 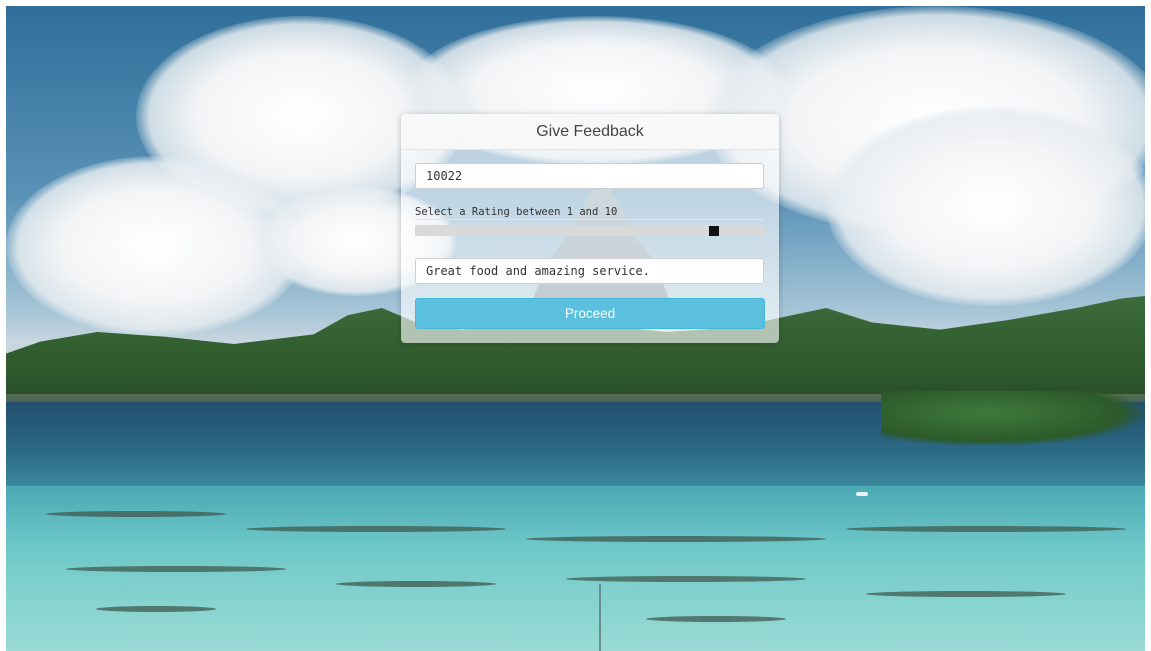 I want to click on card-title: Give Feedback, so click(x=590, y=132).